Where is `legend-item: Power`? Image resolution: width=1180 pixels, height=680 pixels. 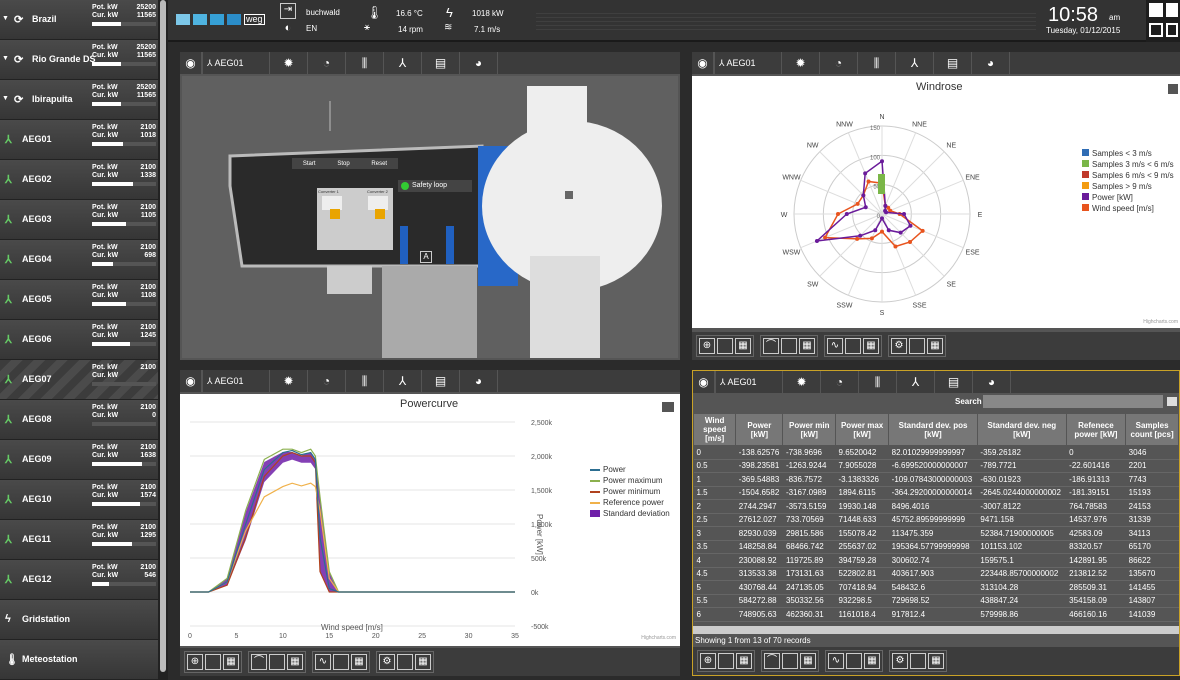 legend-item: Power is located at coordinates (630, 469).